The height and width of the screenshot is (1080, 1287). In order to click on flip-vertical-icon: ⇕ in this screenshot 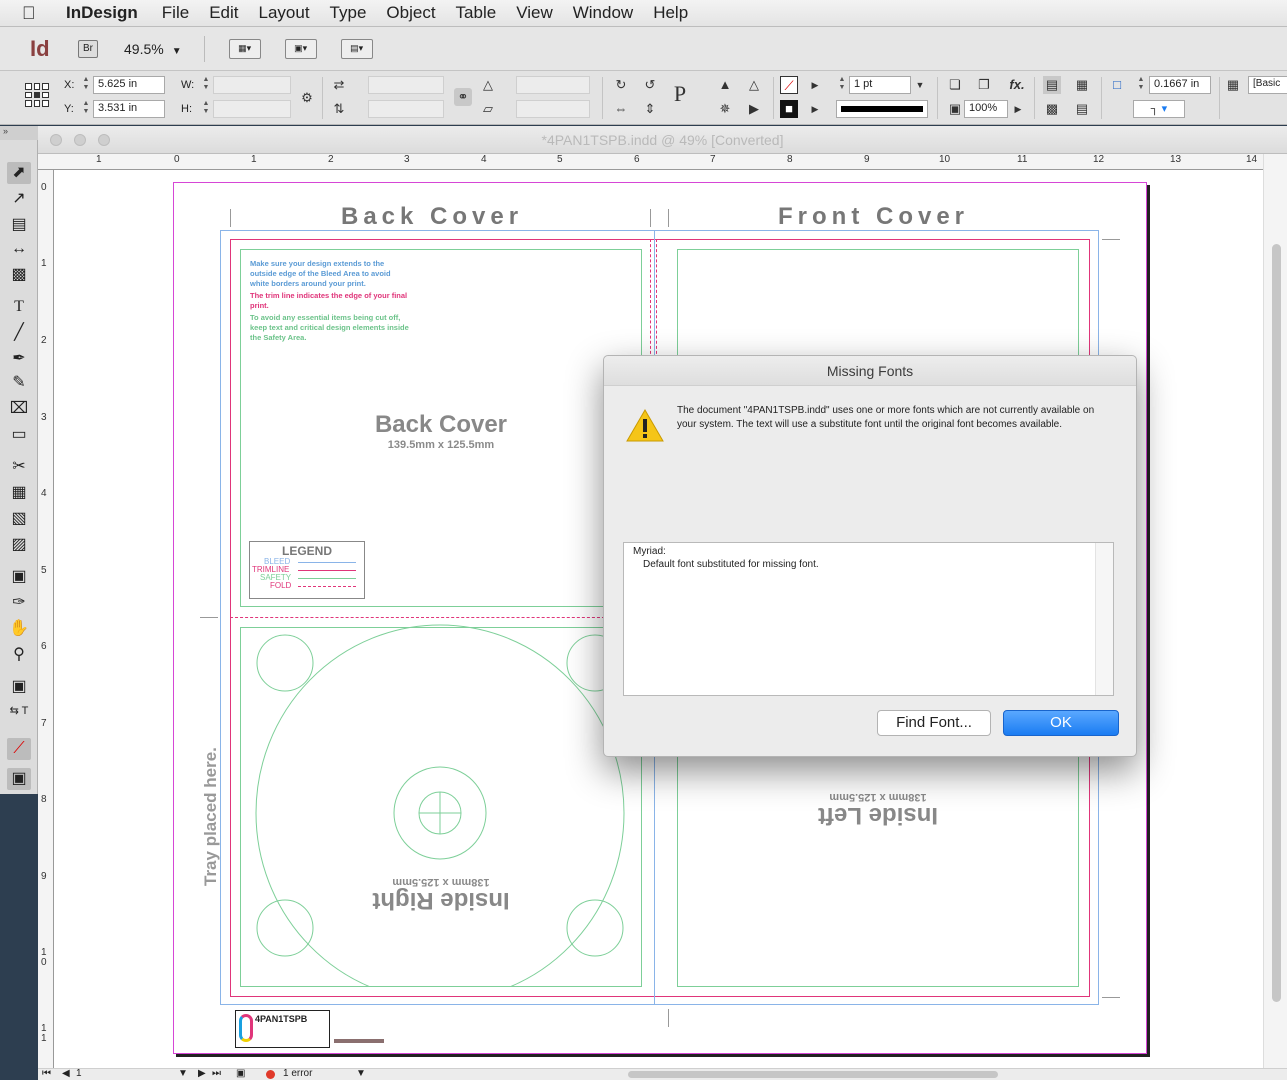, I will do `click(650, 109)`.